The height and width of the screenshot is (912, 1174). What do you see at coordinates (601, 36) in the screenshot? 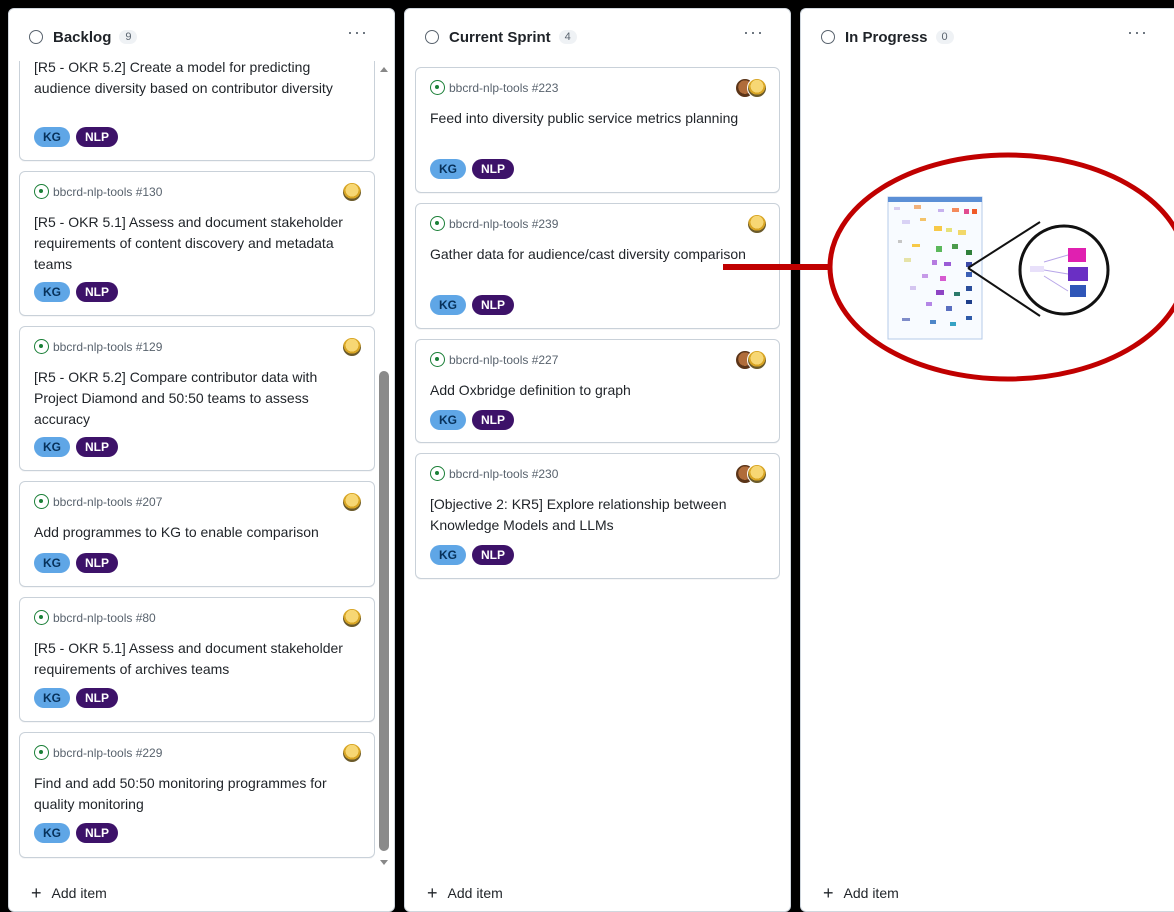
I see `current-sprint-header: Current Sprint 4 ···` at bounding box center [601, 36].